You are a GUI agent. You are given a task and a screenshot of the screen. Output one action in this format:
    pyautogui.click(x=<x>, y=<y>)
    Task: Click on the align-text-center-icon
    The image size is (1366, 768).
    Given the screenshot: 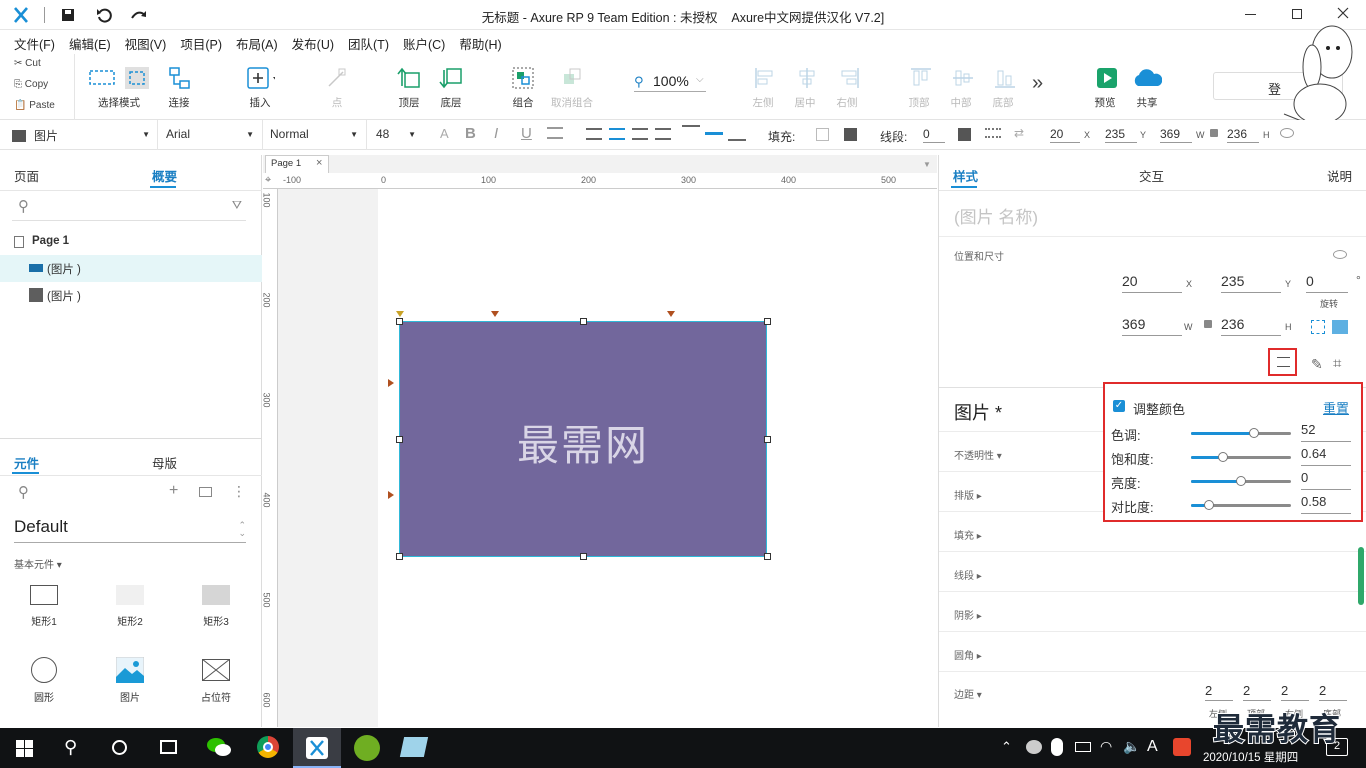 What is the action you would take?
    pyautogui.click(x=617, y=134)
    